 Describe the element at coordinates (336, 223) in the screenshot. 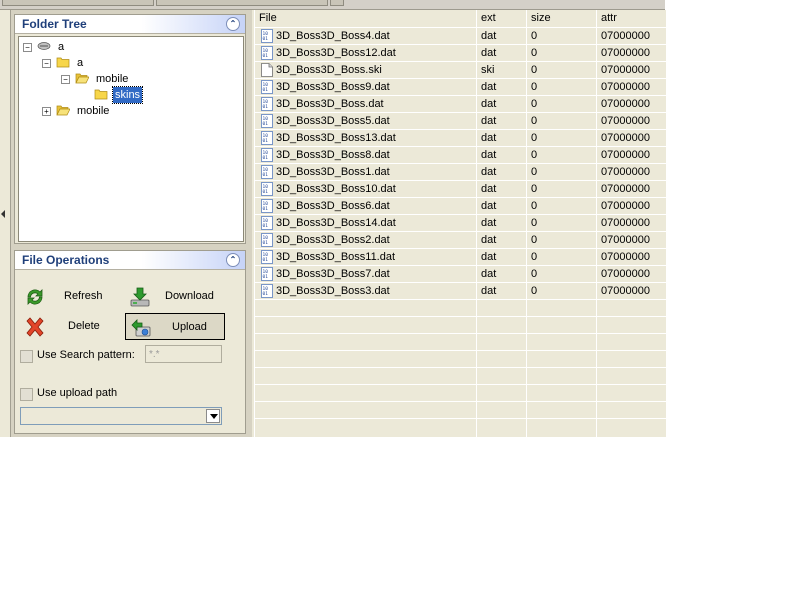

I see `cell-file: 3D_Boss3D_Boss14.dat` at that location.